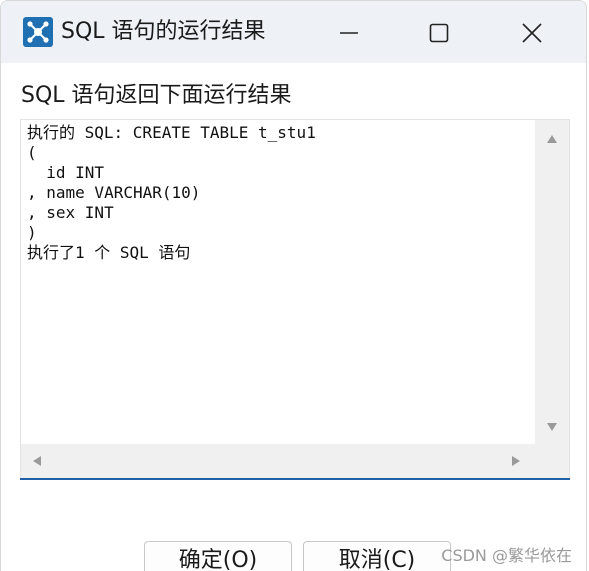  What do you see at coordinates (37, 461) in the screenshot?
I see `scroll-left-icon` at bounding box center [37, 461].